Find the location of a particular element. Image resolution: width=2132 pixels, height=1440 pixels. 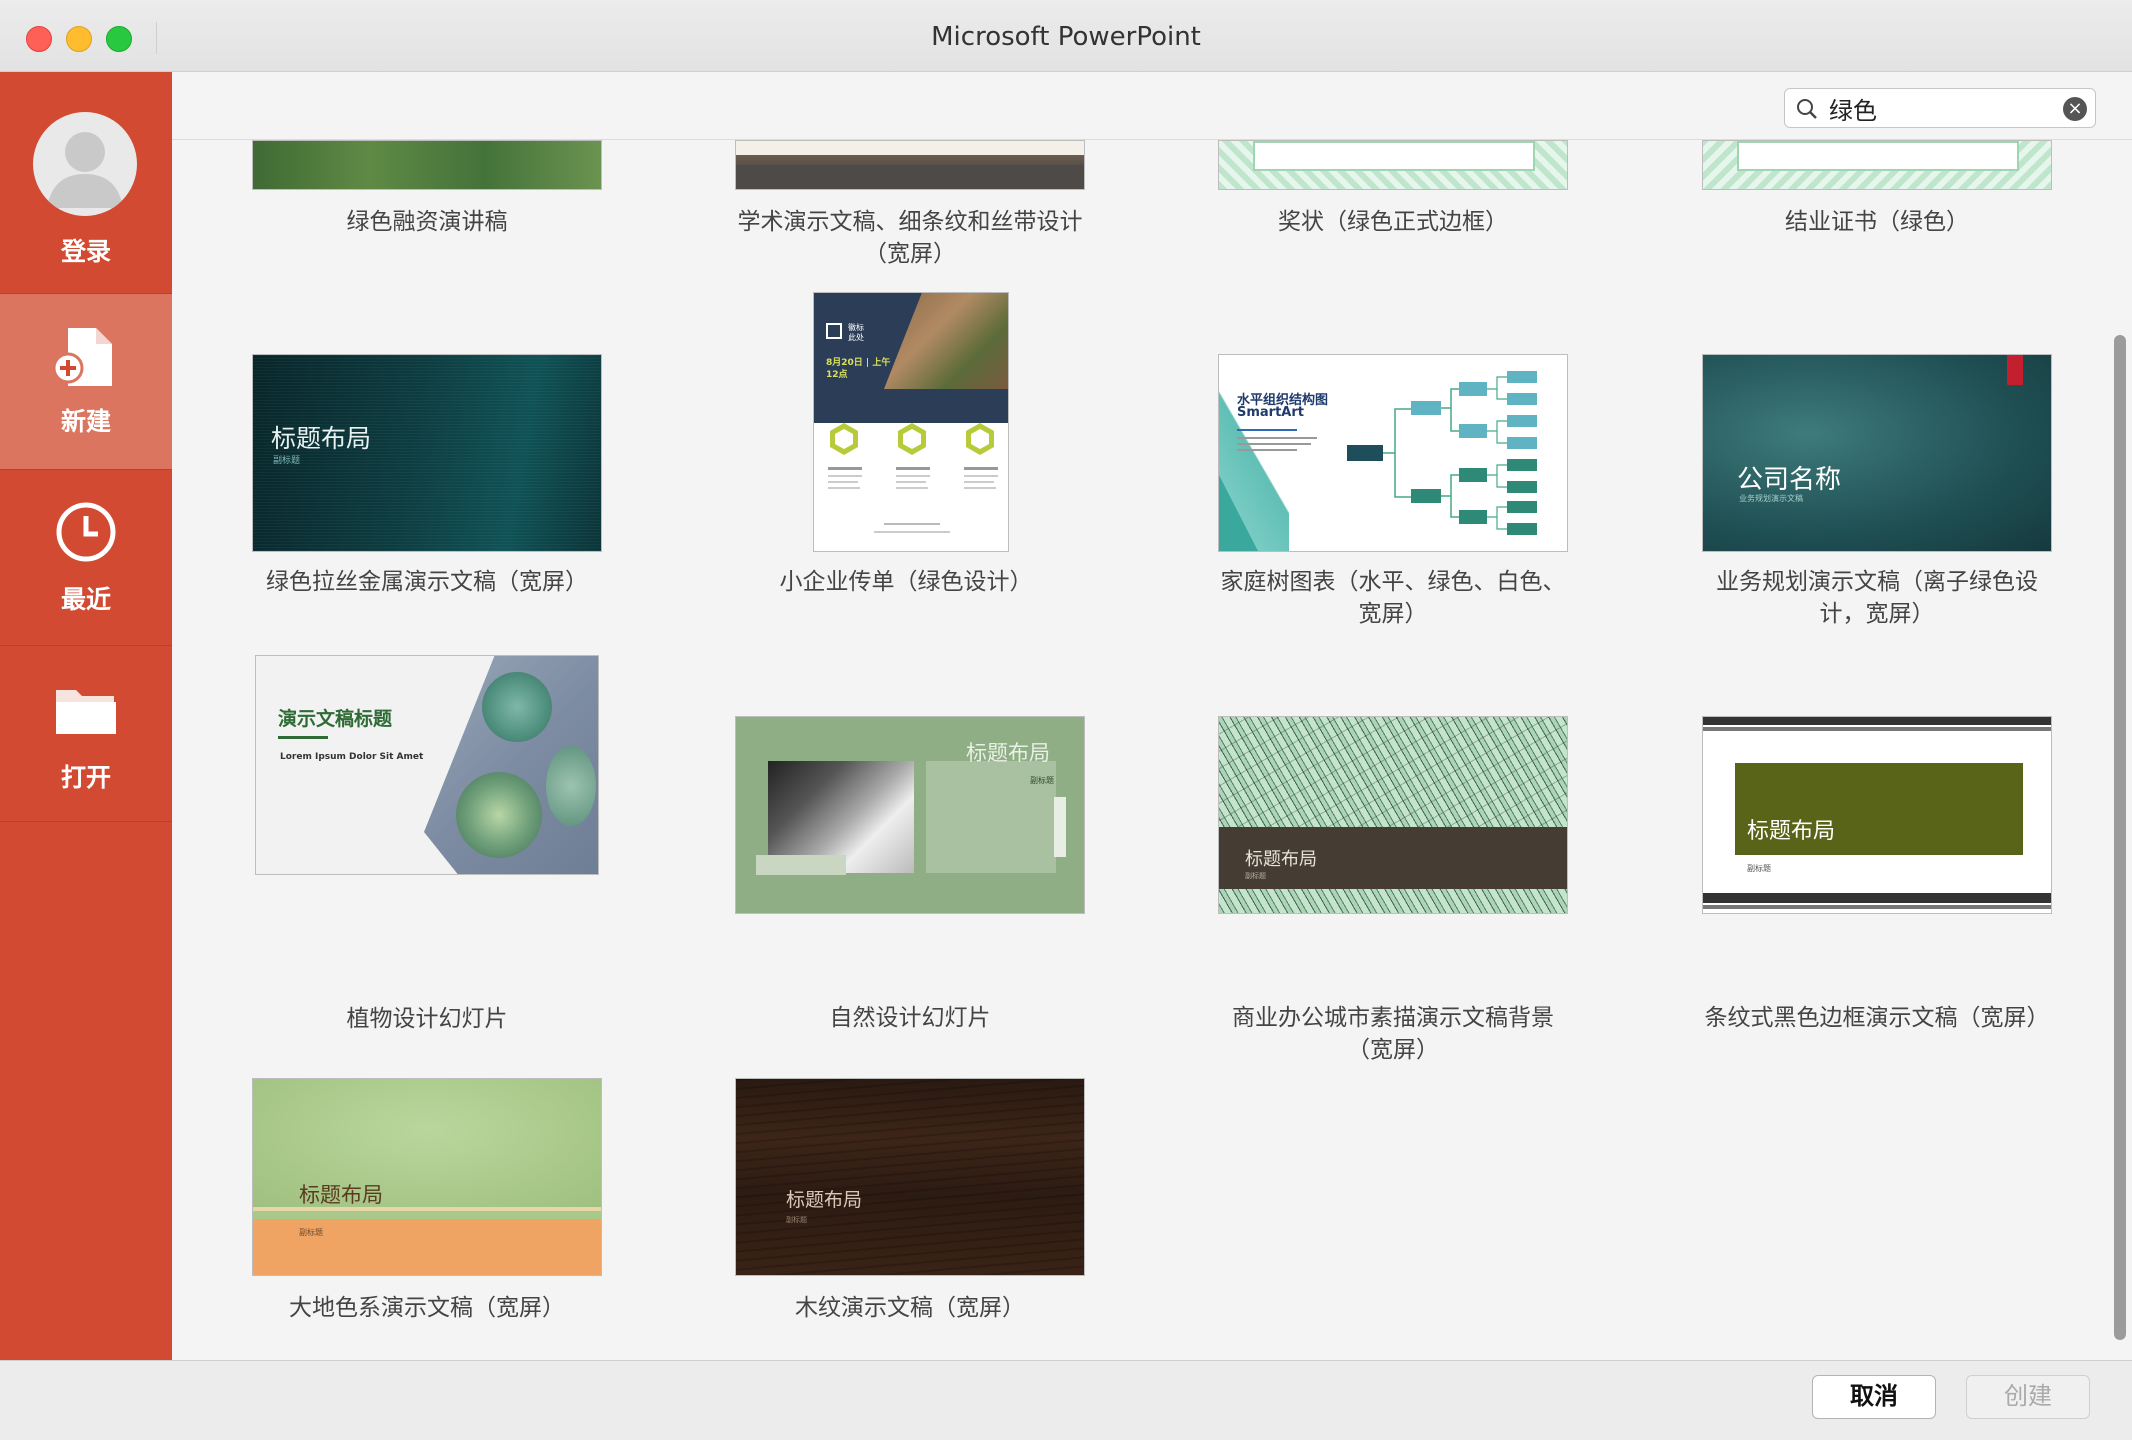

new-document-icon is located at coordinates (85, 361).